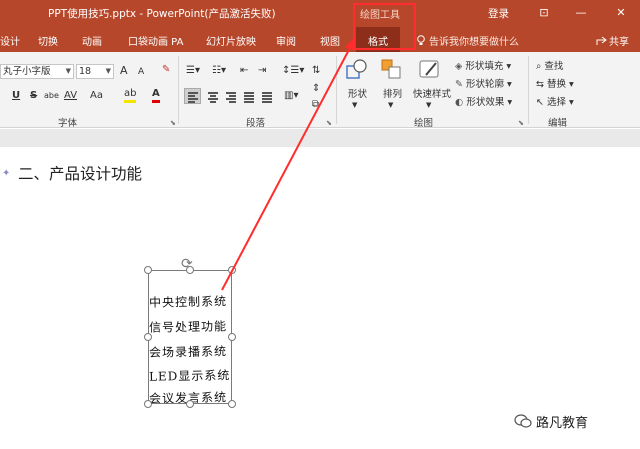  Describe the element at coordinates (130, 95) in the screenshot. I see `highlight-button: ab` at that location.